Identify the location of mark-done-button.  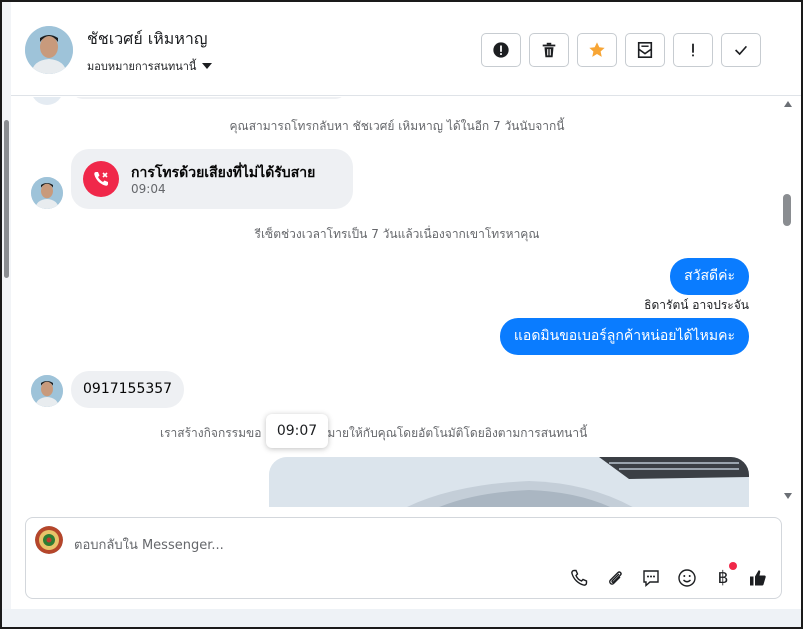
(741, 50).